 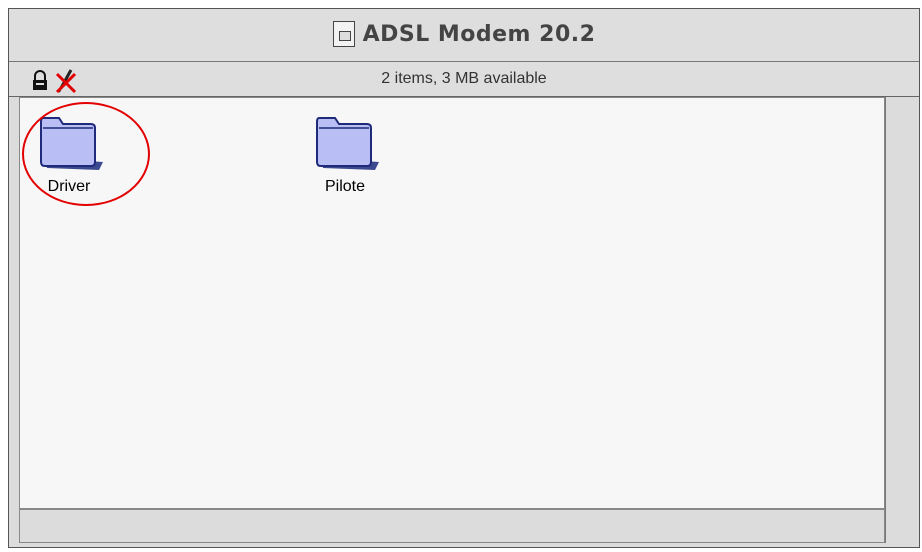 I want to click on document-icon, so click(x=343, y=34).